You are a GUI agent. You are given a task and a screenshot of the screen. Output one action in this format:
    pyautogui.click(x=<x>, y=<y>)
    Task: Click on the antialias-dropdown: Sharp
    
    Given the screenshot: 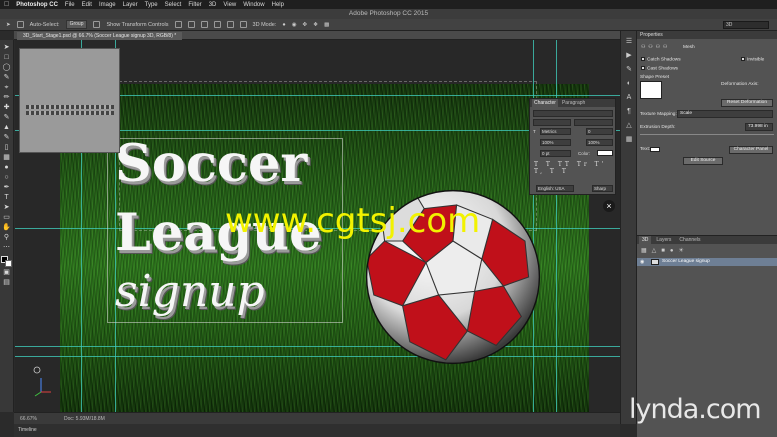 What is the action you would take?
    pyautogui.click(x=602, y=188)
    